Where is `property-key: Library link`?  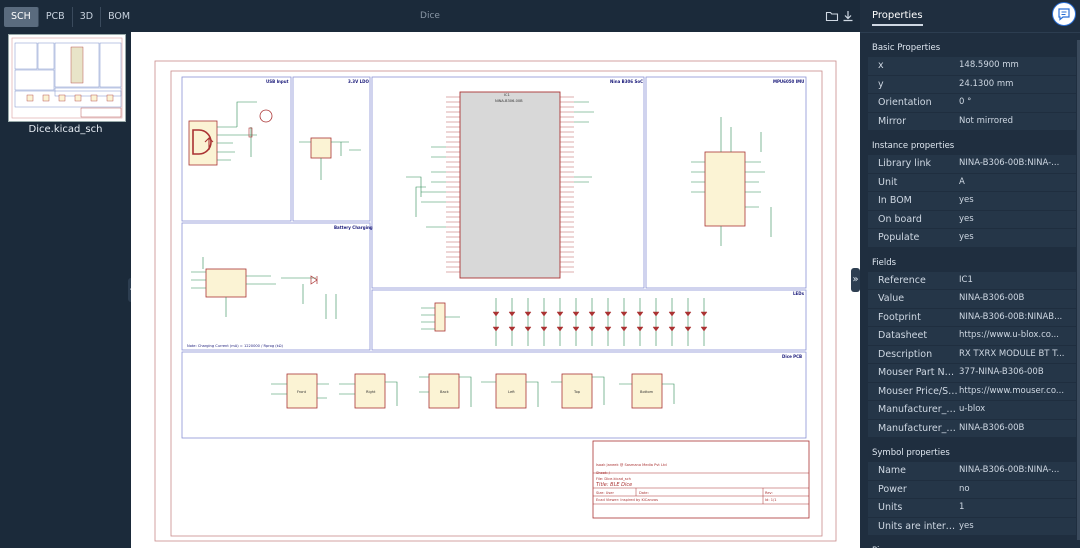
property-key: Library link is located at coordinates (905, 163).